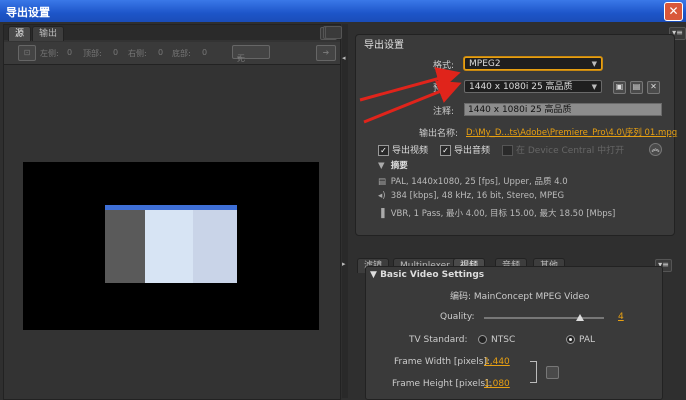 The width and height of the screenshot is (686, 400). I want to click on arrow-to-preset, so click(412, 102).